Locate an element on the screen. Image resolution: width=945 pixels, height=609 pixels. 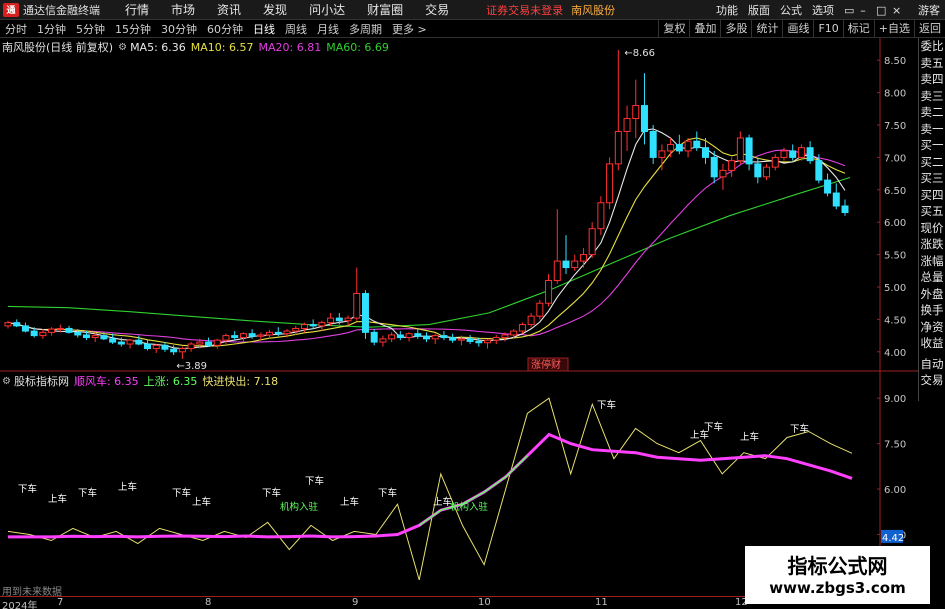
tool-add-watchlist: +自选 is located at coordinates (893, 29).